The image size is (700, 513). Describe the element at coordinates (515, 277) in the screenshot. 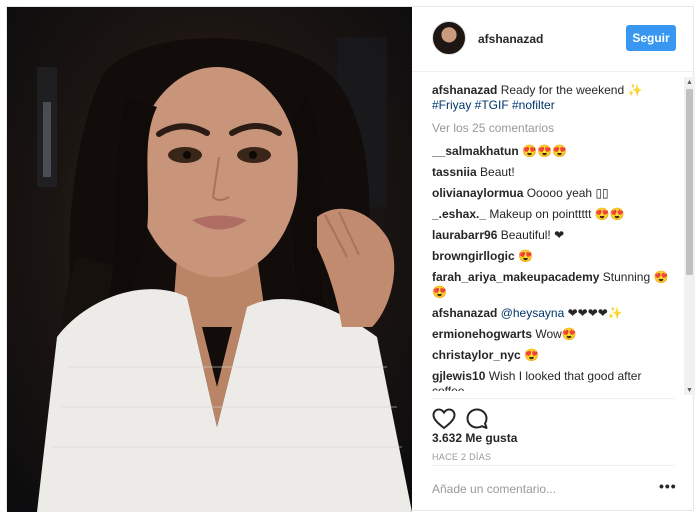

I see `comment-username: farah_ariya_makeupacademy` at that location.